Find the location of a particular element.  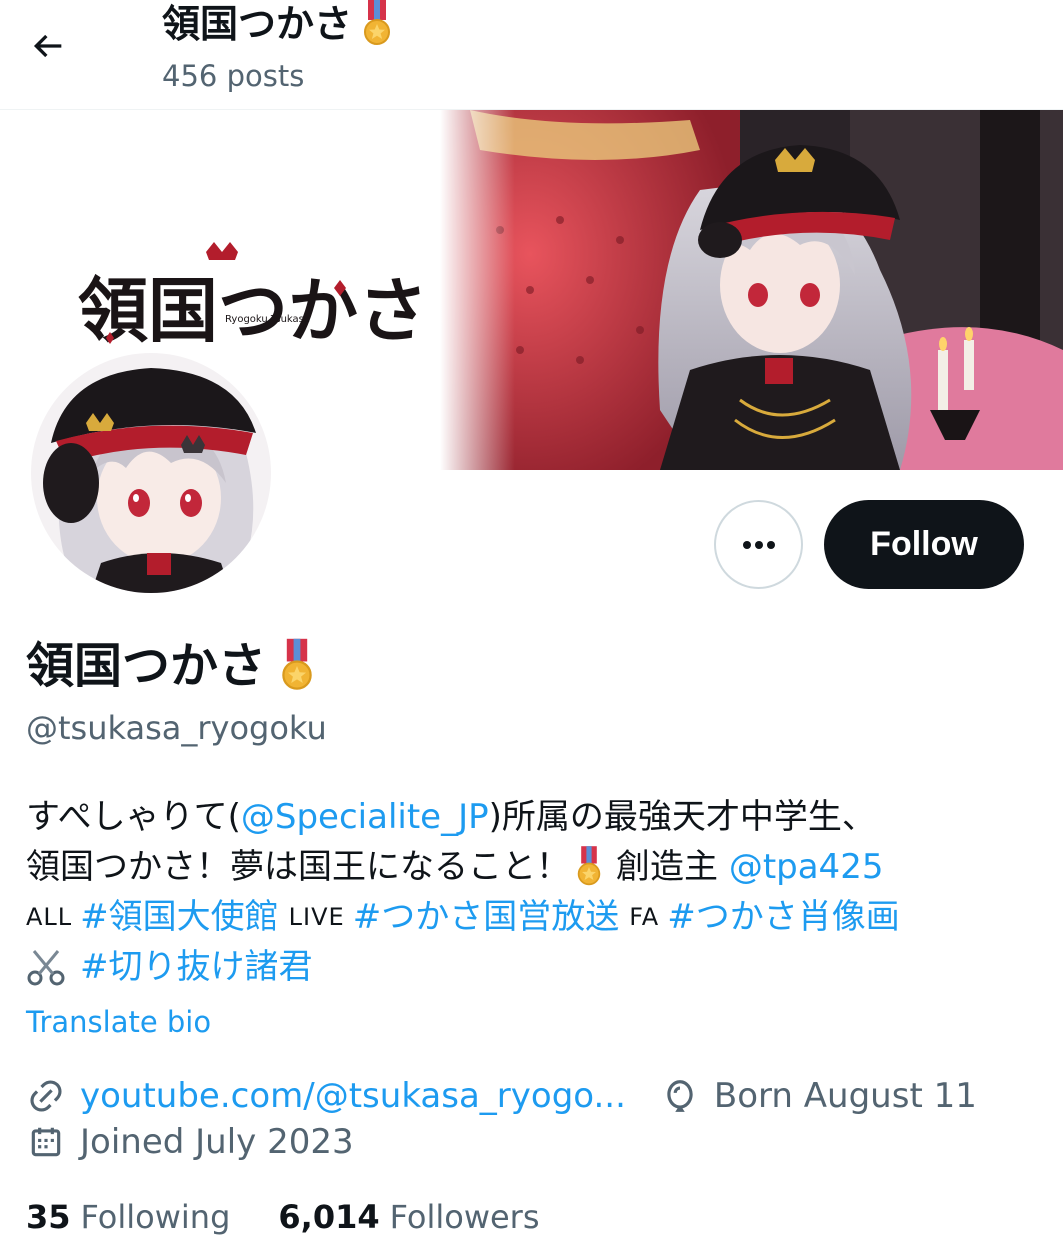

hashtag-link: #つかさ国営放送 is located at coordinates (486, 917).